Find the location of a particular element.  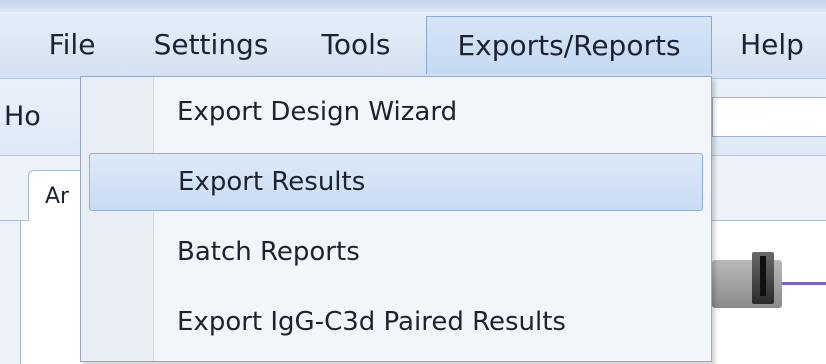

menu-item-export-design-wizard: Export Design Wizard is located at coordinates (396, 112).